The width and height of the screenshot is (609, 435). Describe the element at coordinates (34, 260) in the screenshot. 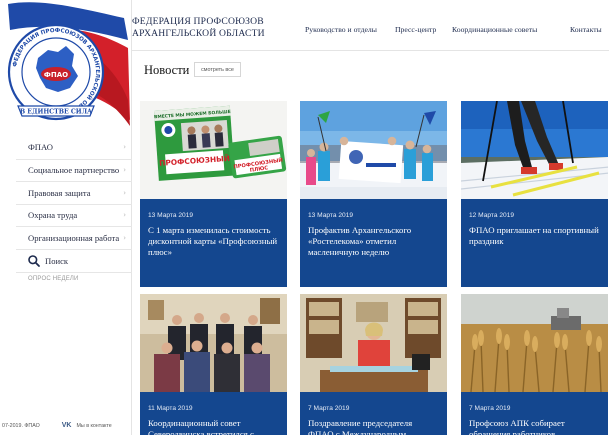

I see `search-icon` at that location.